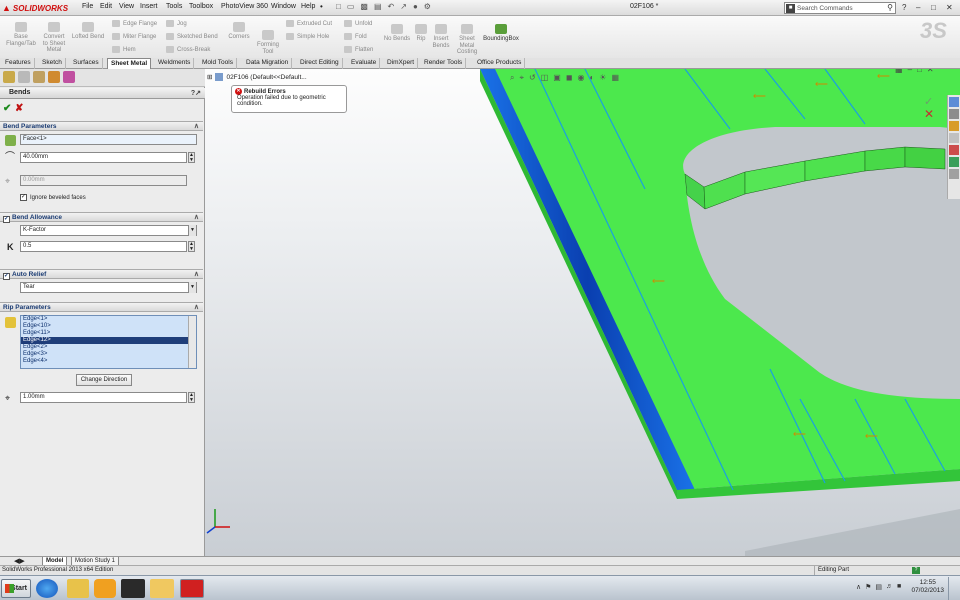  Describe the element at coordinates (868, 587) in the screenshot. I see `flag-icon: ⚑` at that location.